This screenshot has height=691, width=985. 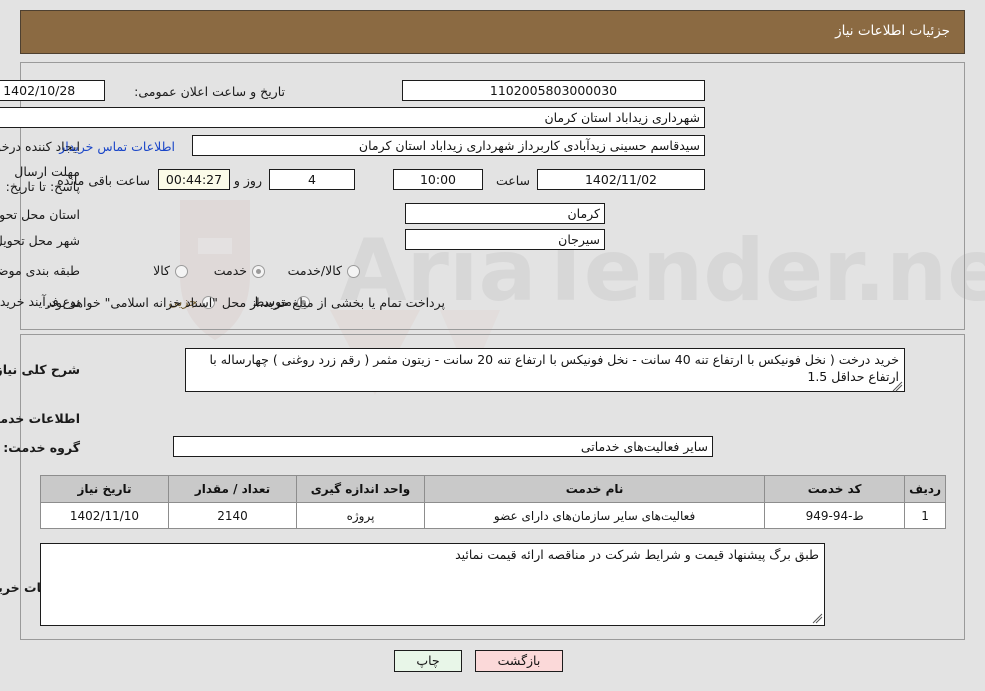 I want to click on label-deadline-timer: ساعت باقی مانده, so click(x=103, y=180).